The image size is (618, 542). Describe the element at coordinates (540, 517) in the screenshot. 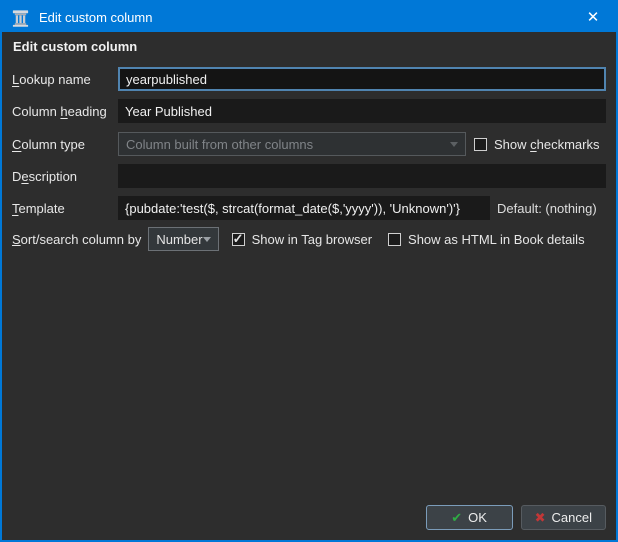

I see `cross-icon: ✖` at that location.